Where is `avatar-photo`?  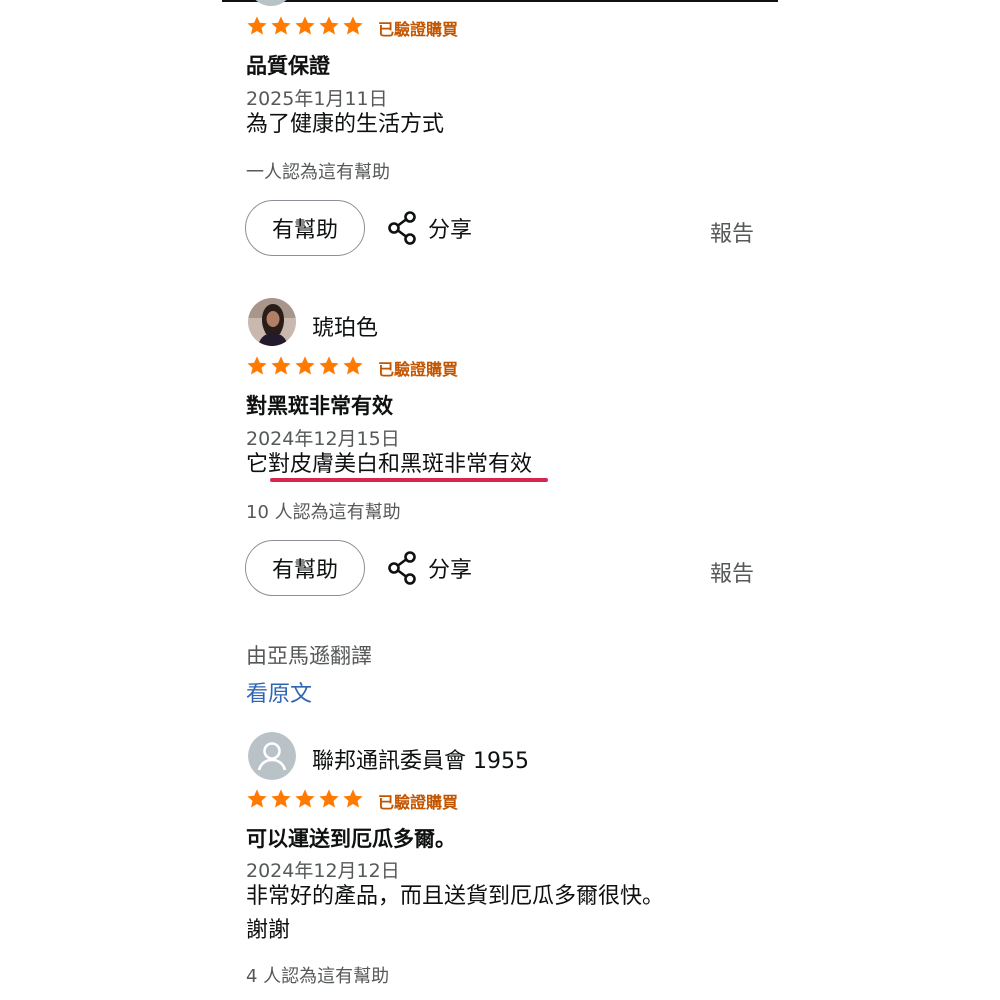 avatar-photo is located at coordinates (272, 322).